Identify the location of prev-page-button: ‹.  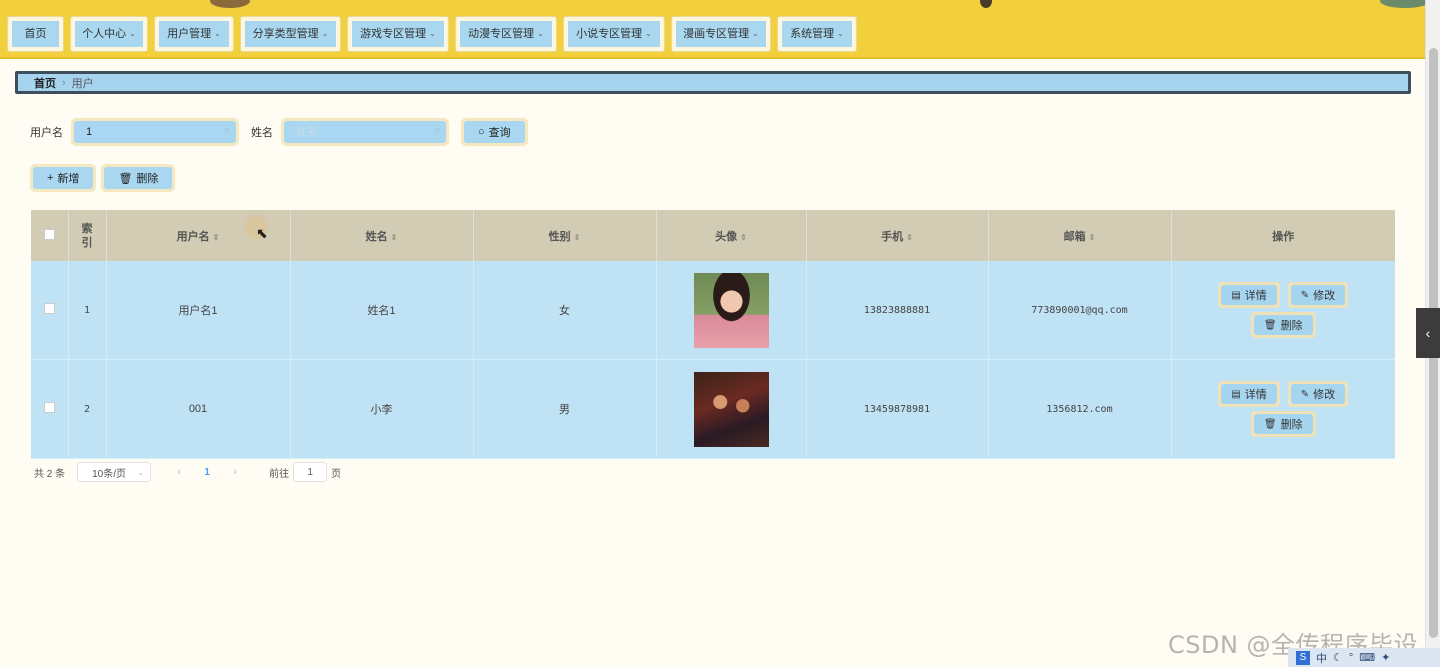
(179, 472).